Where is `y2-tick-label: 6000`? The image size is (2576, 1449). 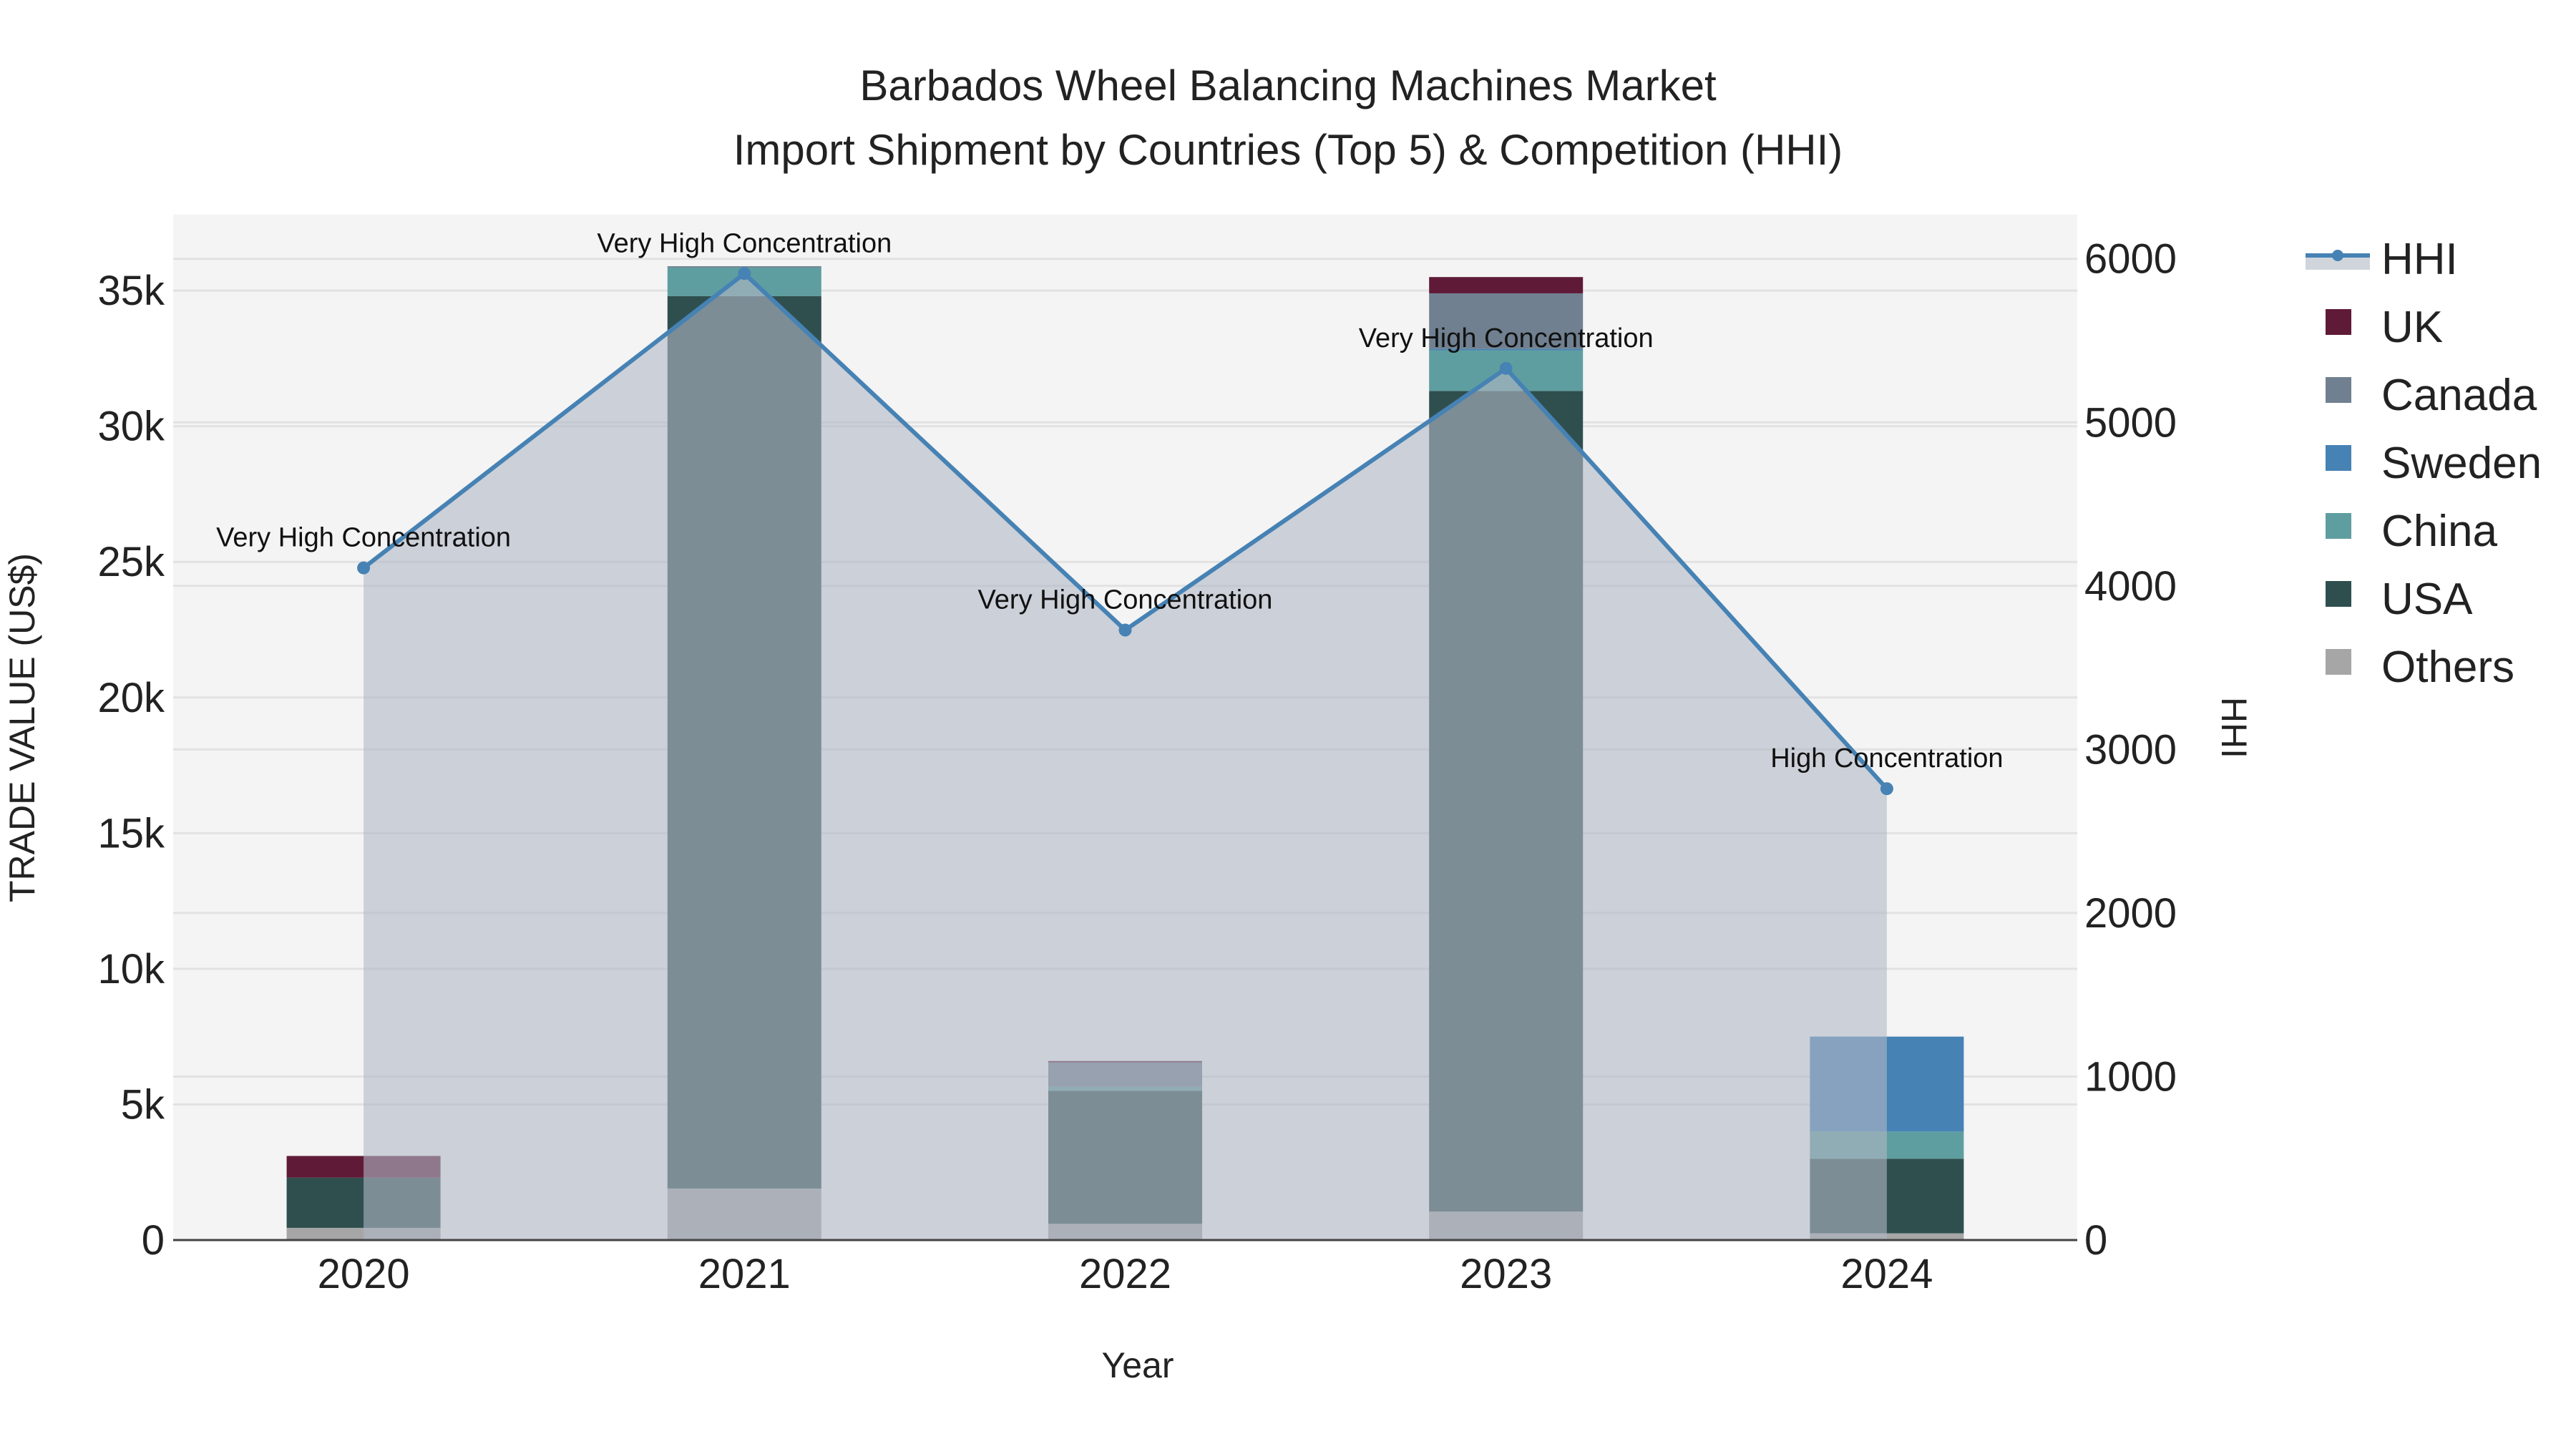 y2-tick-label: 6000 is located at coordinates (2130, 259).